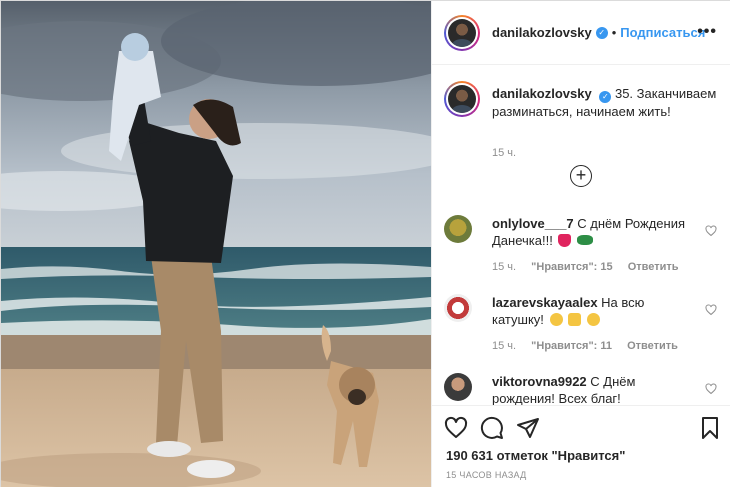 Image resolution: width=730 pixels, height=487 pixels. Describe the element at coordinates (504, 153) in the screenshot. I see `caption-time: 15 ч.` at that location.